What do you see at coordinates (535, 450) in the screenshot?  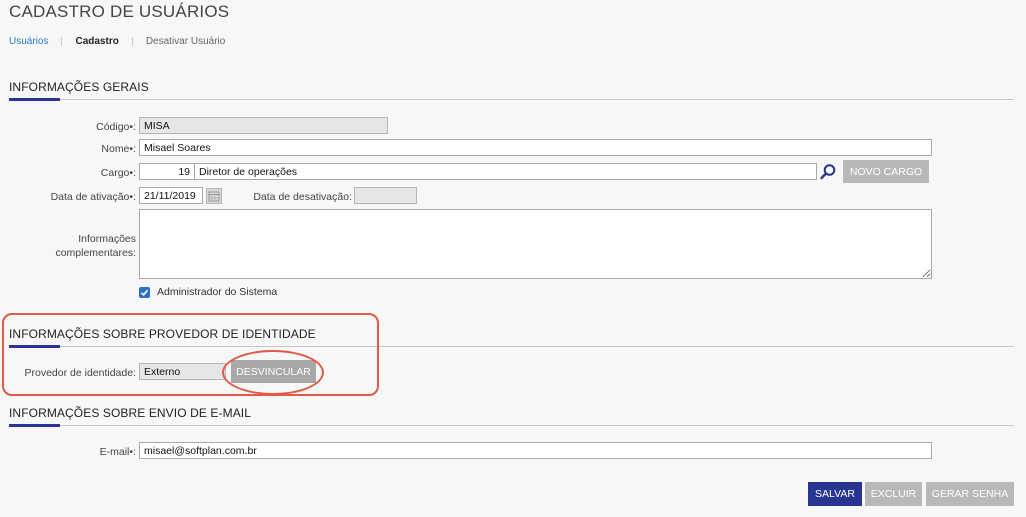 I see `email-field` at bounding box center [535, 450].